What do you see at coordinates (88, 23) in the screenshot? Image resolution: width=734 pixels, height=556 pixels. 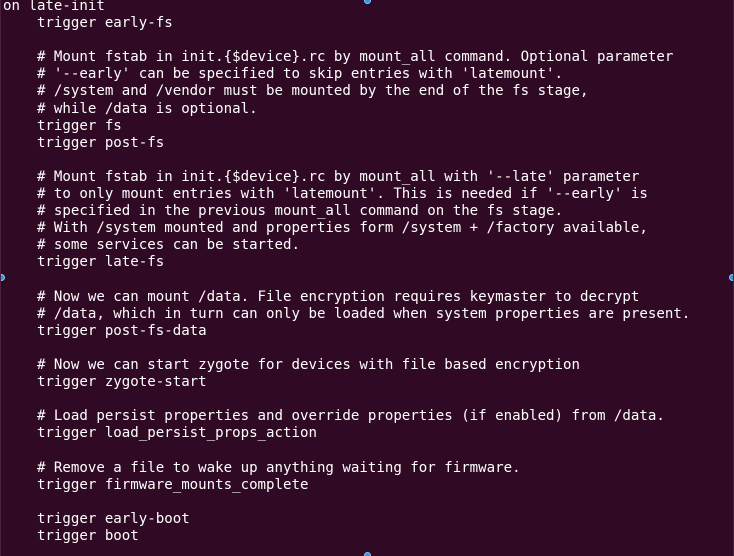 I see `terminal-line: trigger early-fs` at bounding box center [88, 23].